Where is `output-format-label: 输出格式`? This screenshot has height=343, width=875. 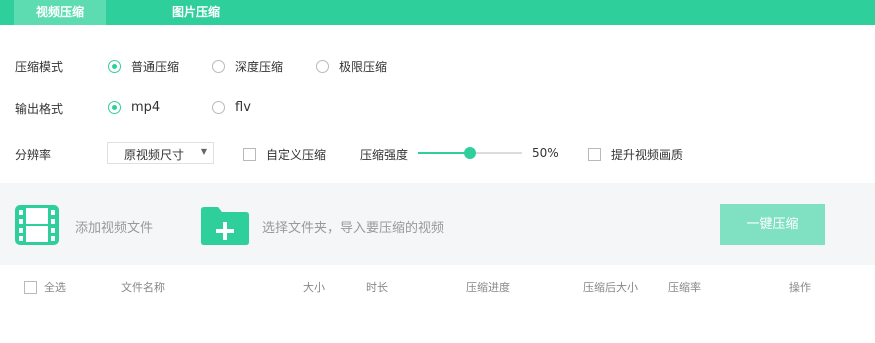
output-format-label: 输出格式 is located at coordinates (39, 109).